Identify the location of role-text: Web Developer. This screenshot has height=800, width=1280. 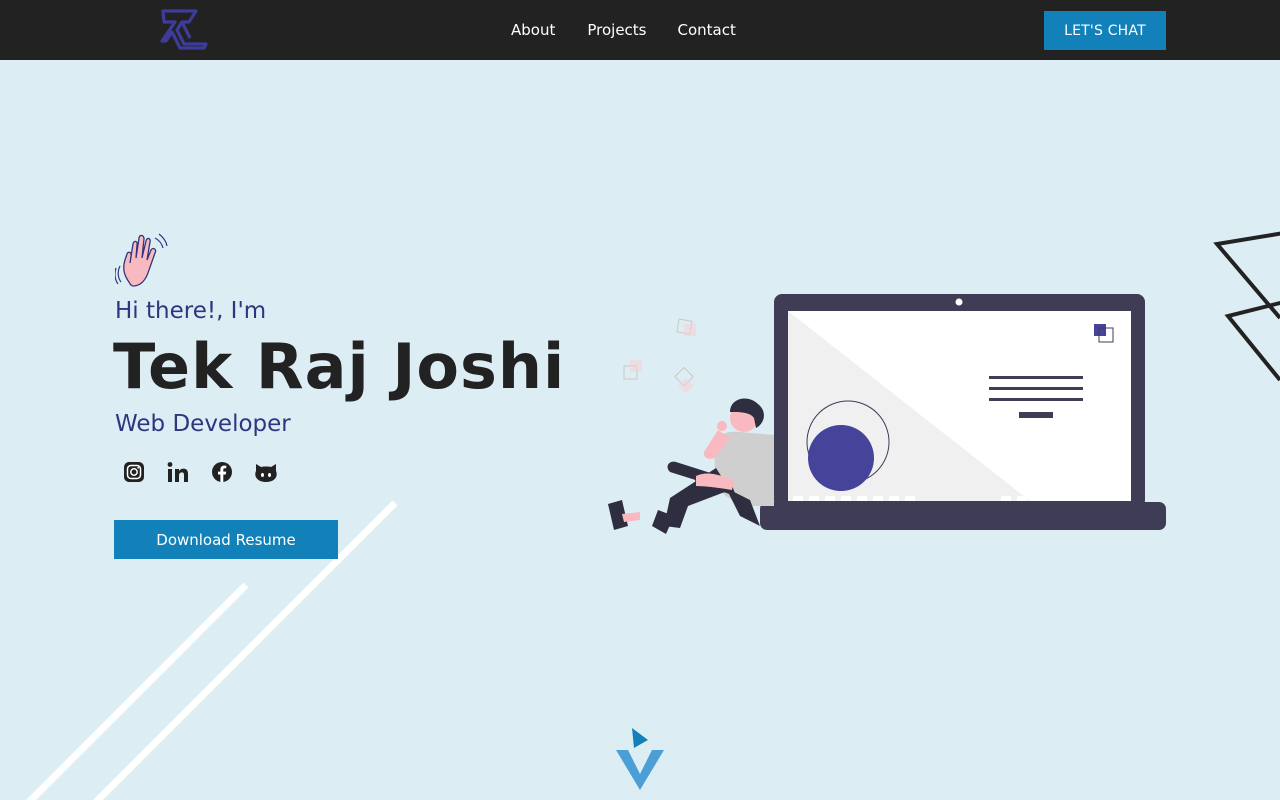
(203, 424).